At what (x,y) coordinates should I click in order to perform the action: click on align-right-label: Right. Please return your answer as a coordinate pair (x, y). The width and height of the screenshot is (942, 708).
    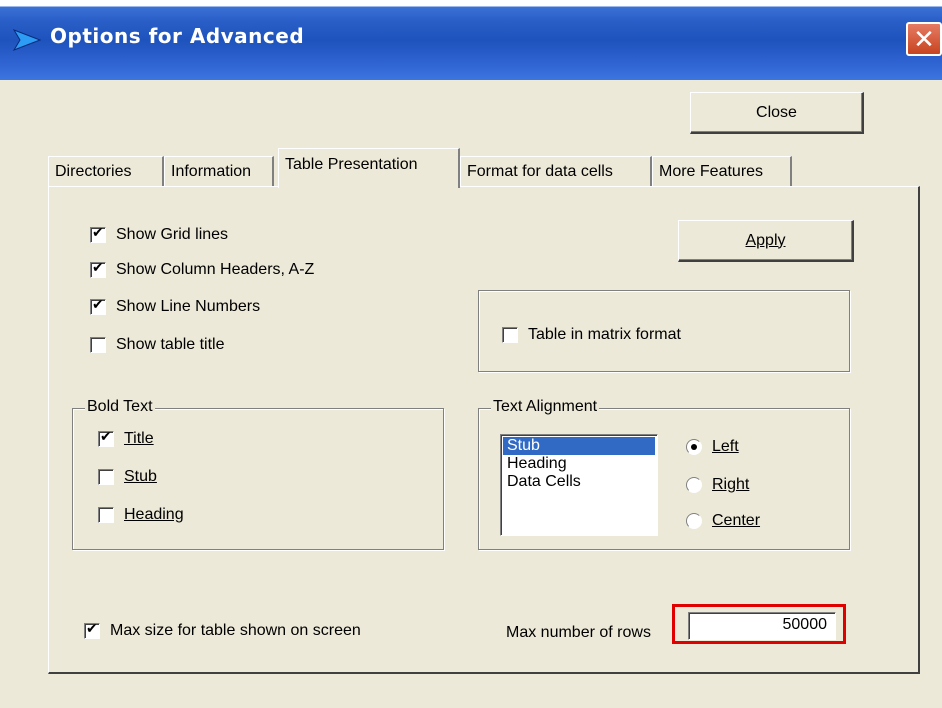
    Looking at the image, I should click on (731, 484).